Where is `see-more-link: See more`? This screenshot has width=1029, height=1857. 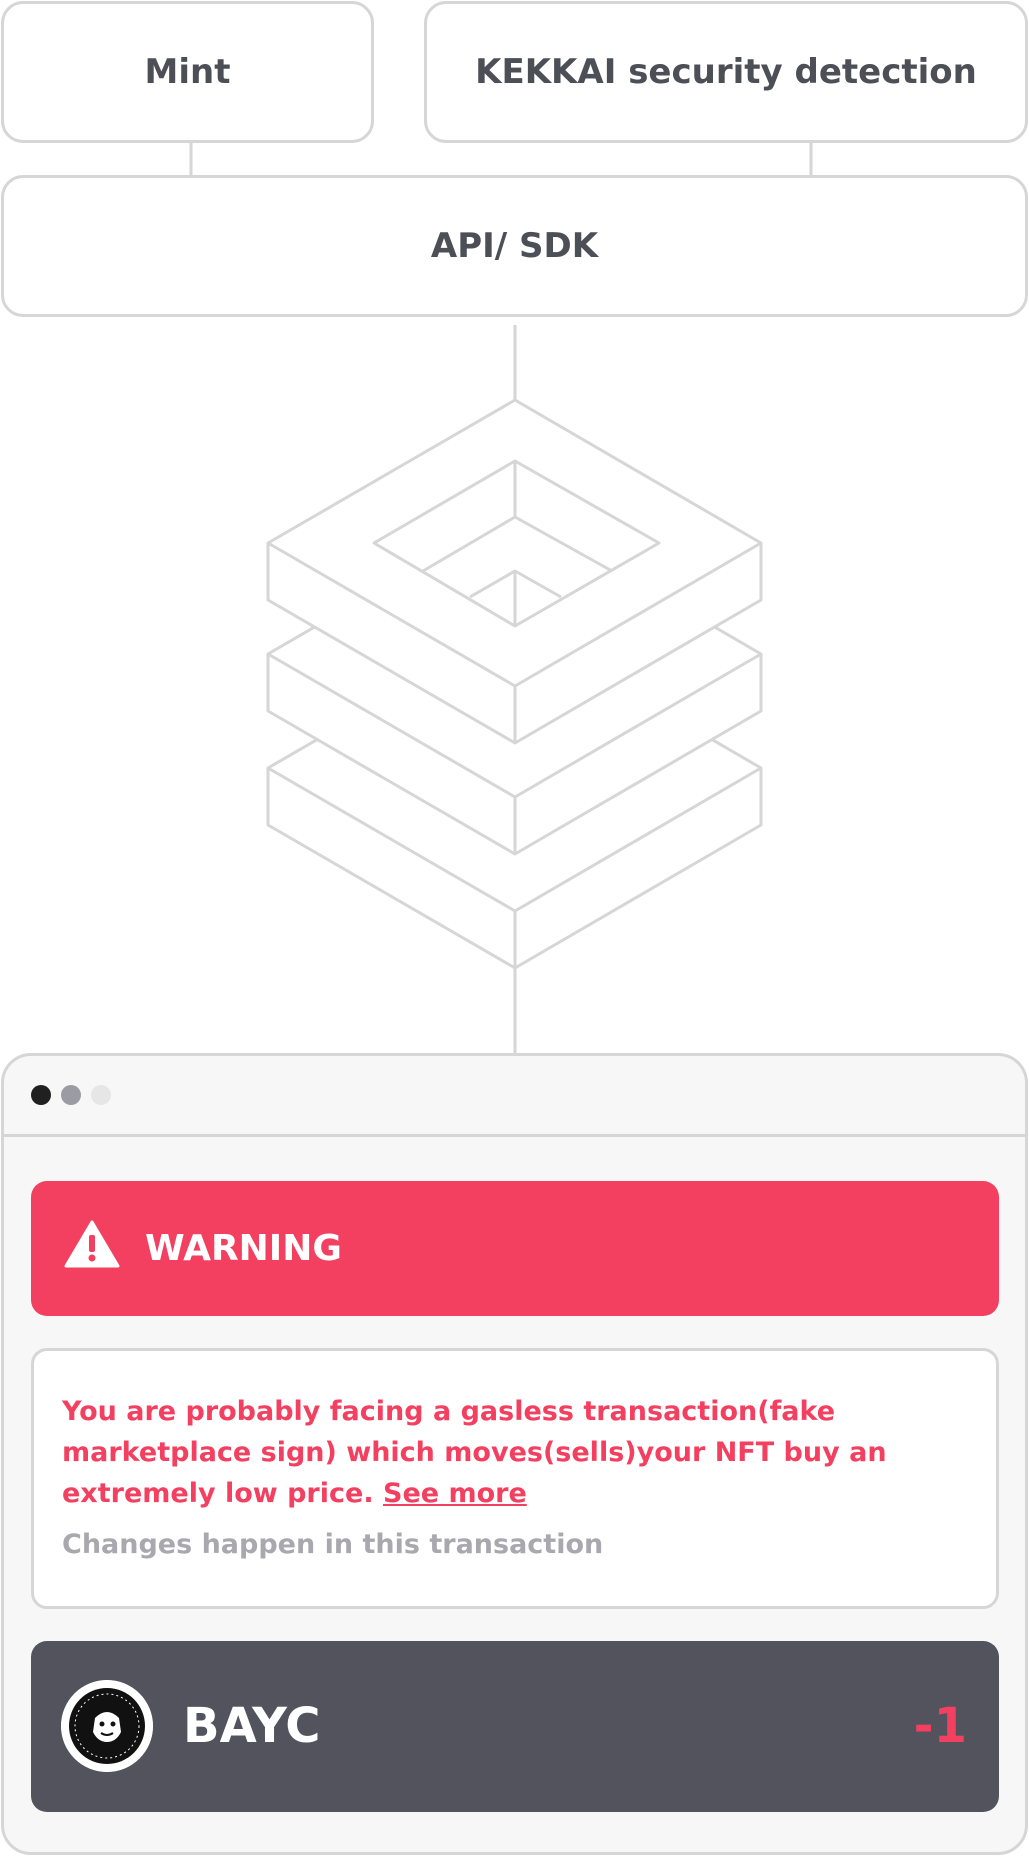 see-more-link: See more is located at coordinates (455, 1493).